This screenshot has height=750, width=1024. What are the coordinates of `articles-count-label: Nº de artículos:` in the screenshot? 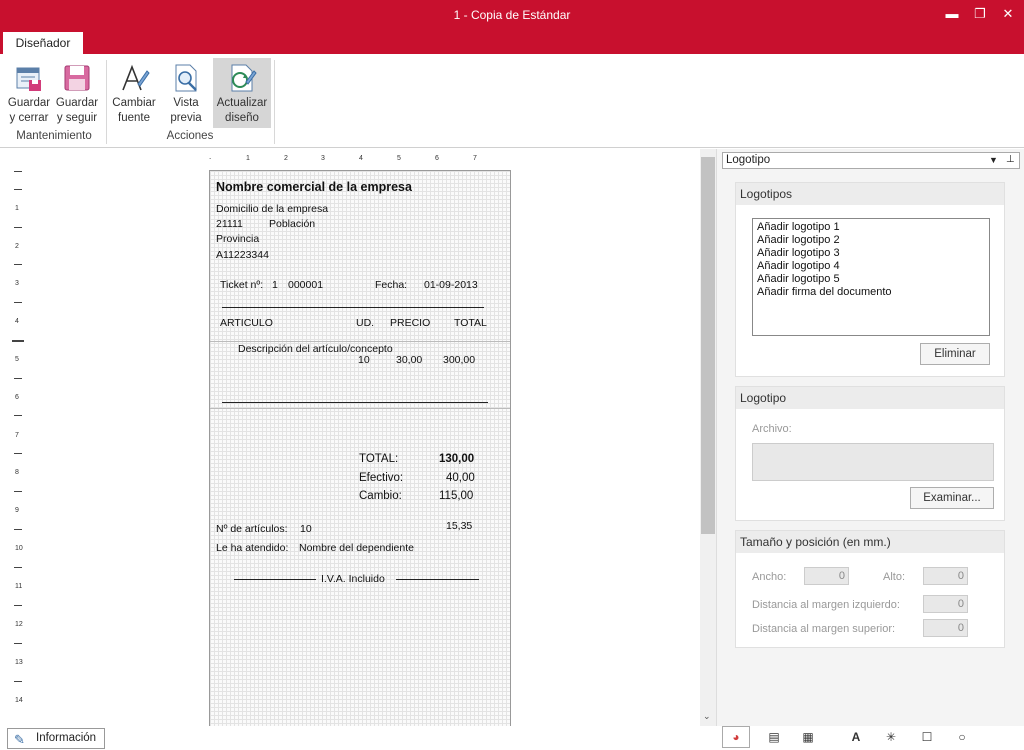 It's located at (252, 529).